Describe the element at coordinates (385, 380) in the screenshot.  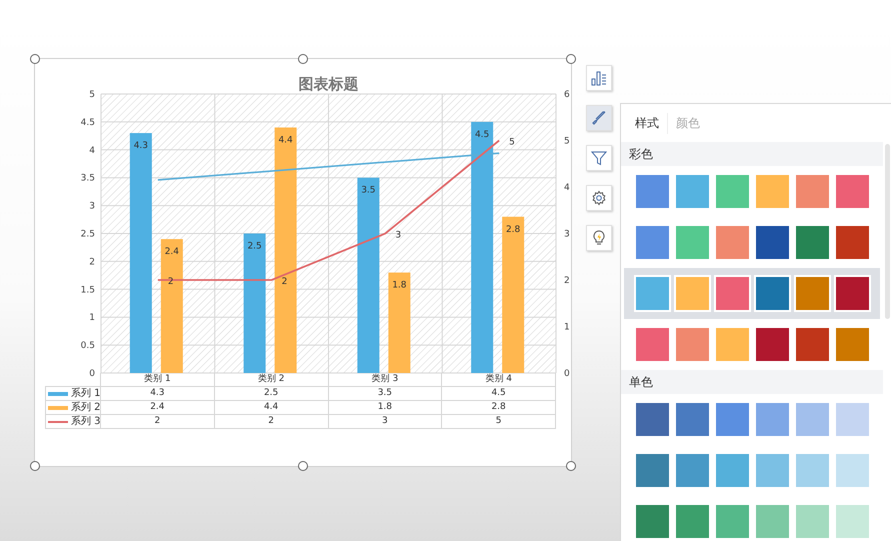
I see `category-label: 类别 3` at that location.